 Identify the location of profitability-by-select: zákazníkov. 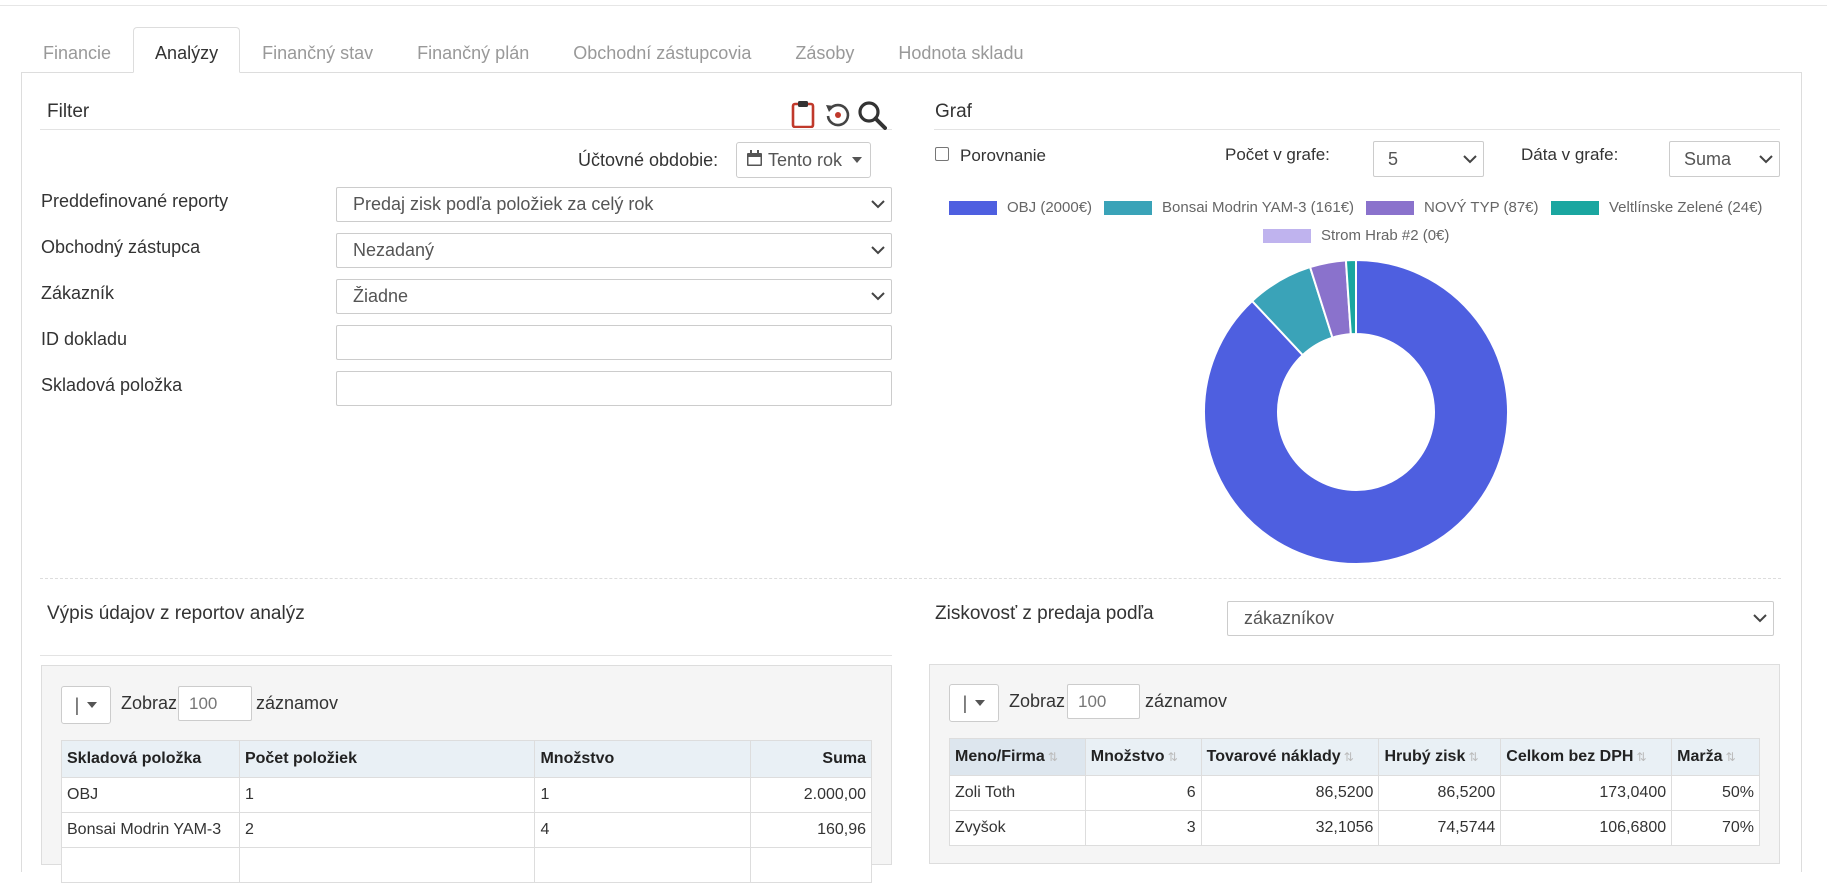
(1500, 618).